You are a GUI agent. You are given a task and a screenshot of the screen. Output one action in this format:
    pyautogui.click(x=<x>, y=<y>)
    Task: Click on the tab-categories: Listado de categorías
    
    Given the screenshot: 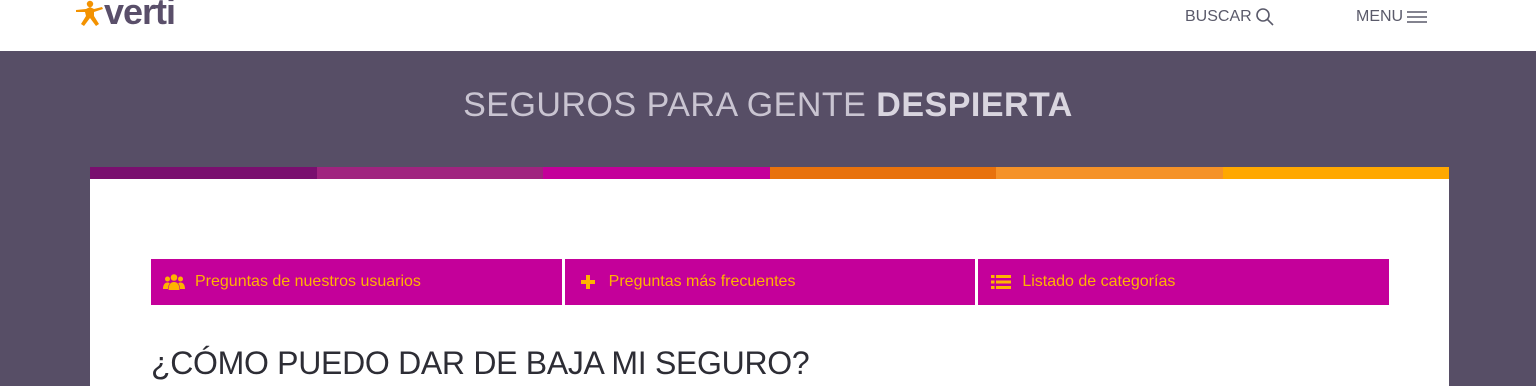 What is the action you would take?
    pyautogui.click(x=1184, y=282)
    